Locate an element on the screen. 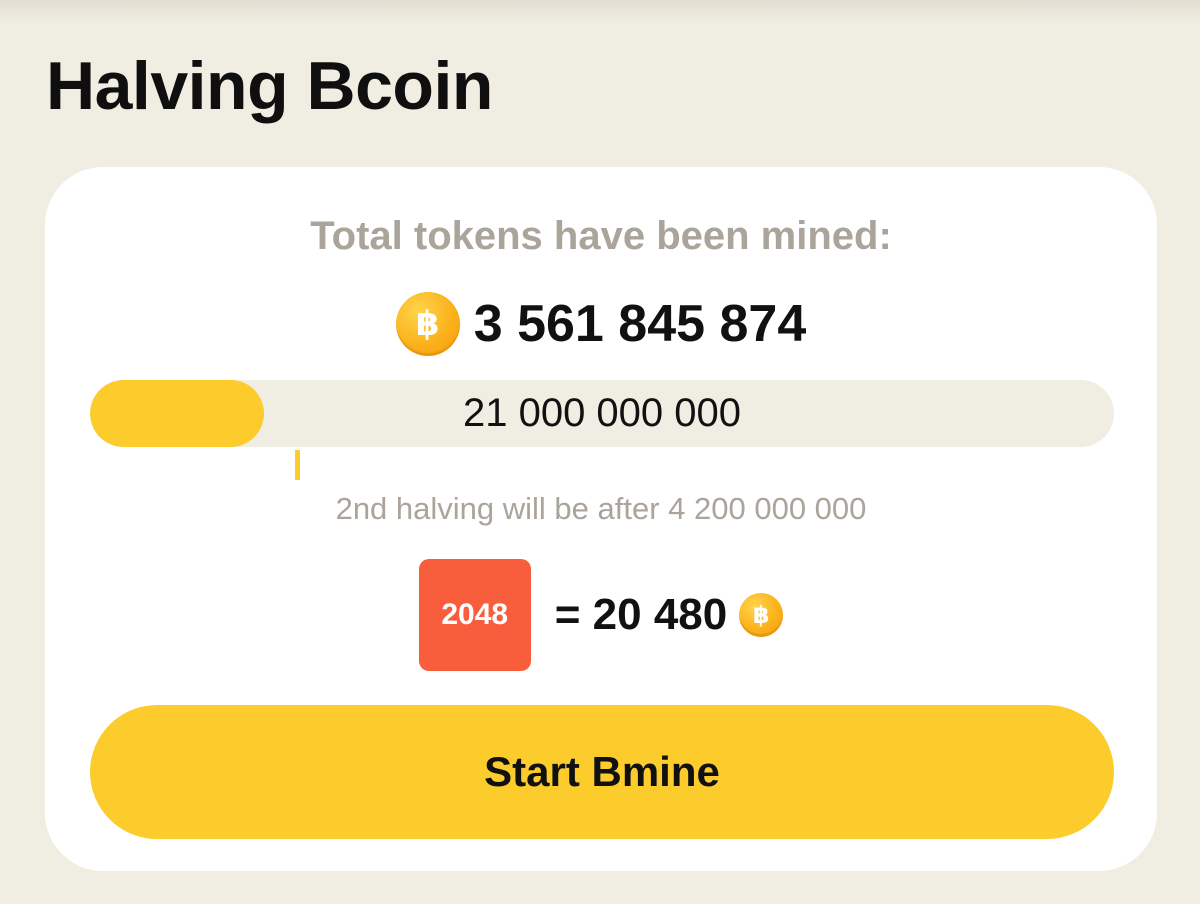  mining-progress-bar: 21 000 000 000 is located at coordinates (602, 413).